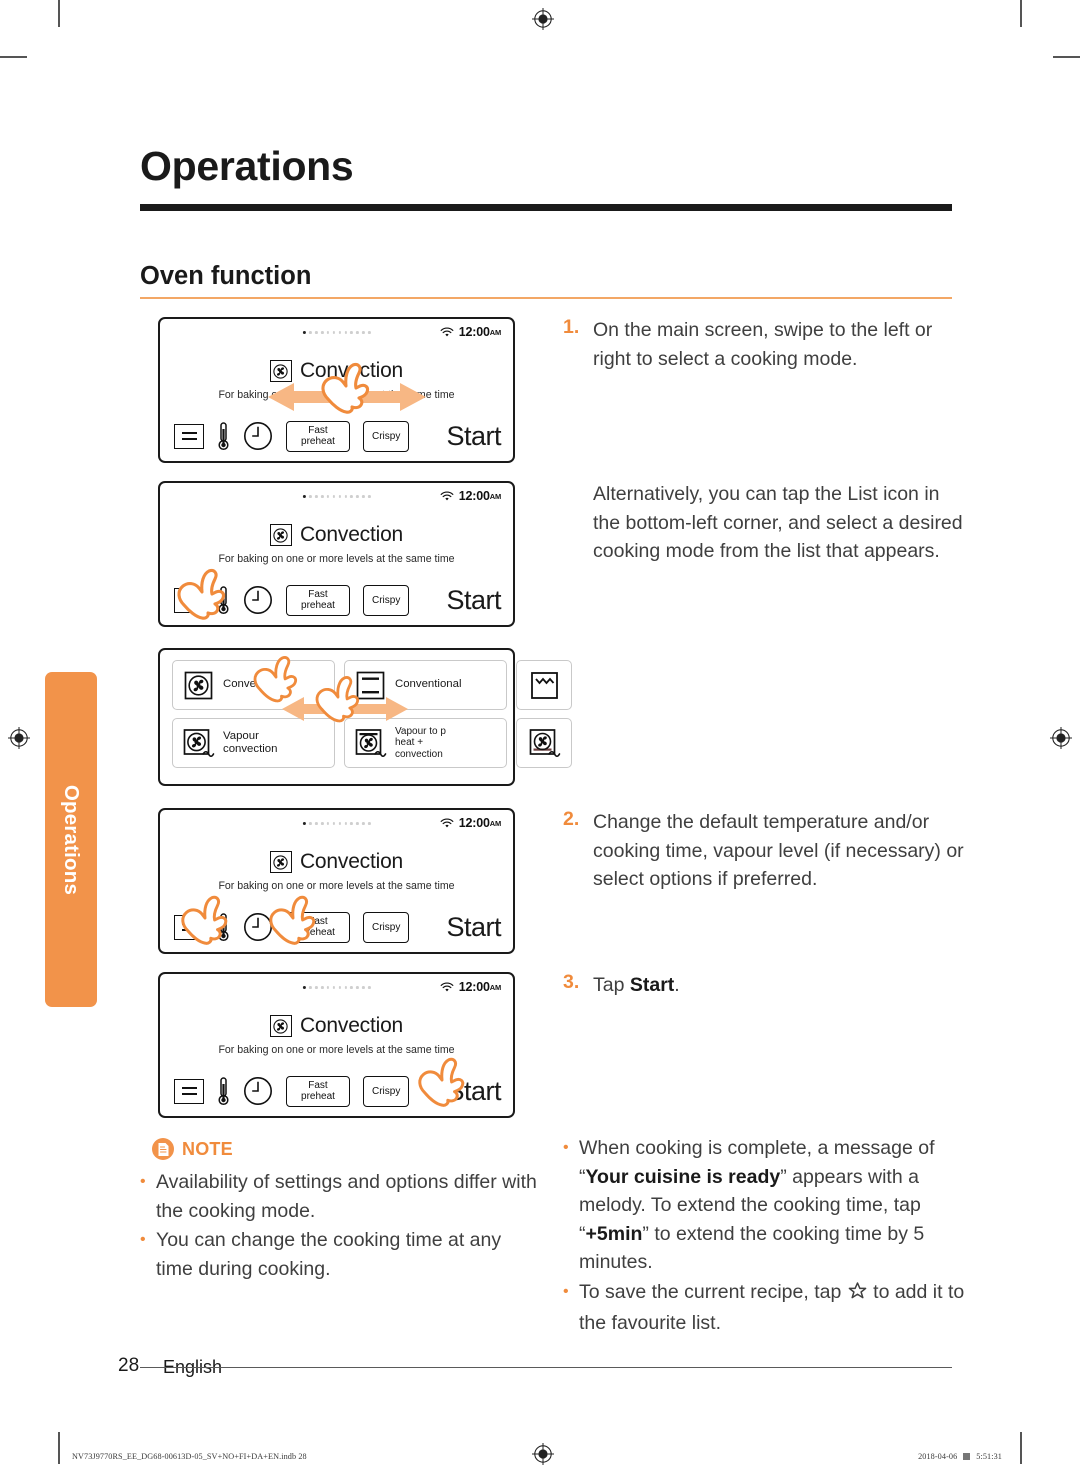  I want to click on mode-list-item-conventional: Conventional, so click(425, 685).